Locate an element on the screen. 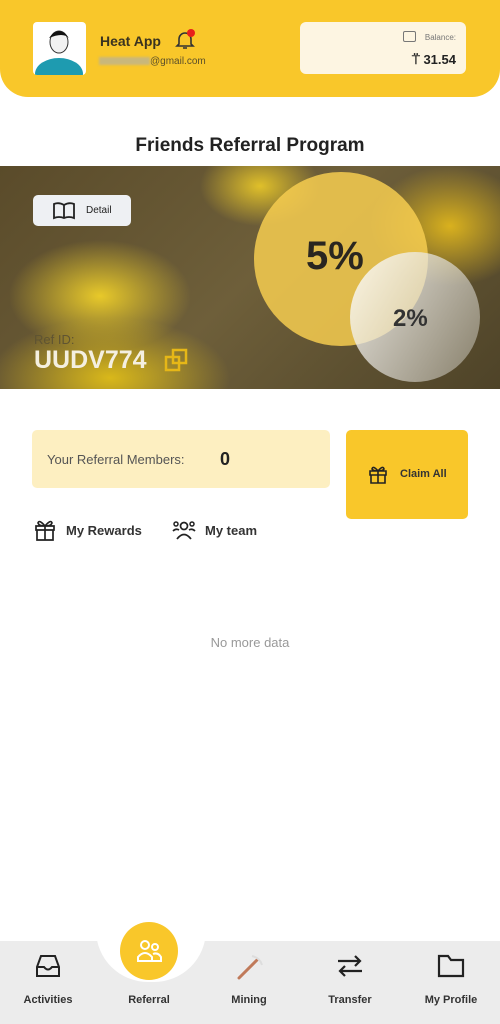 The image size is (500, 1024). nav-label: Referral is located at coordinates (149, 1000).